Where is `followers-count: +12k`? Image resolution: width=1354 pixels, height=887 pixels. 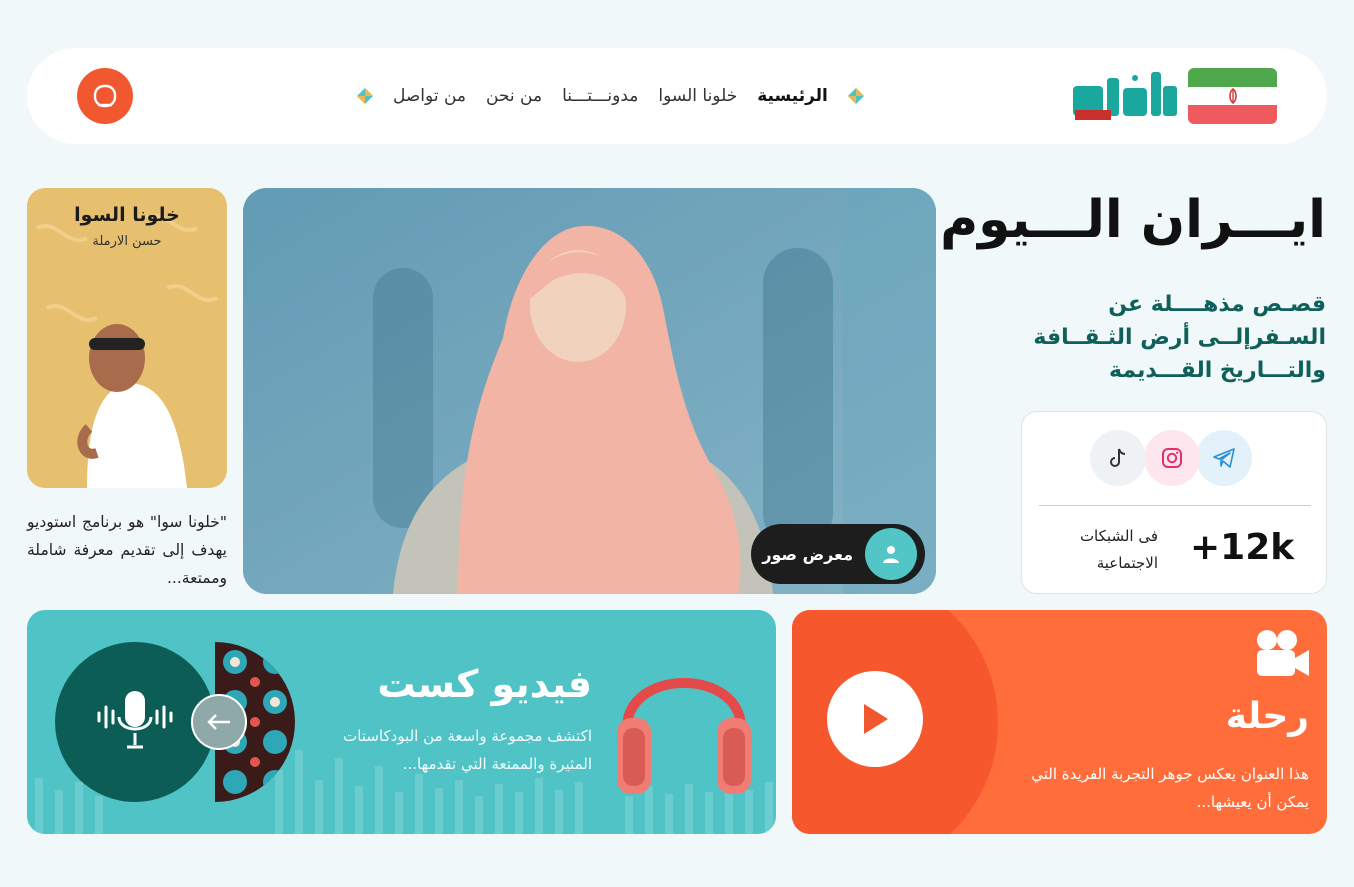 followers-count: +12k is located at coordinates (1242, 547).